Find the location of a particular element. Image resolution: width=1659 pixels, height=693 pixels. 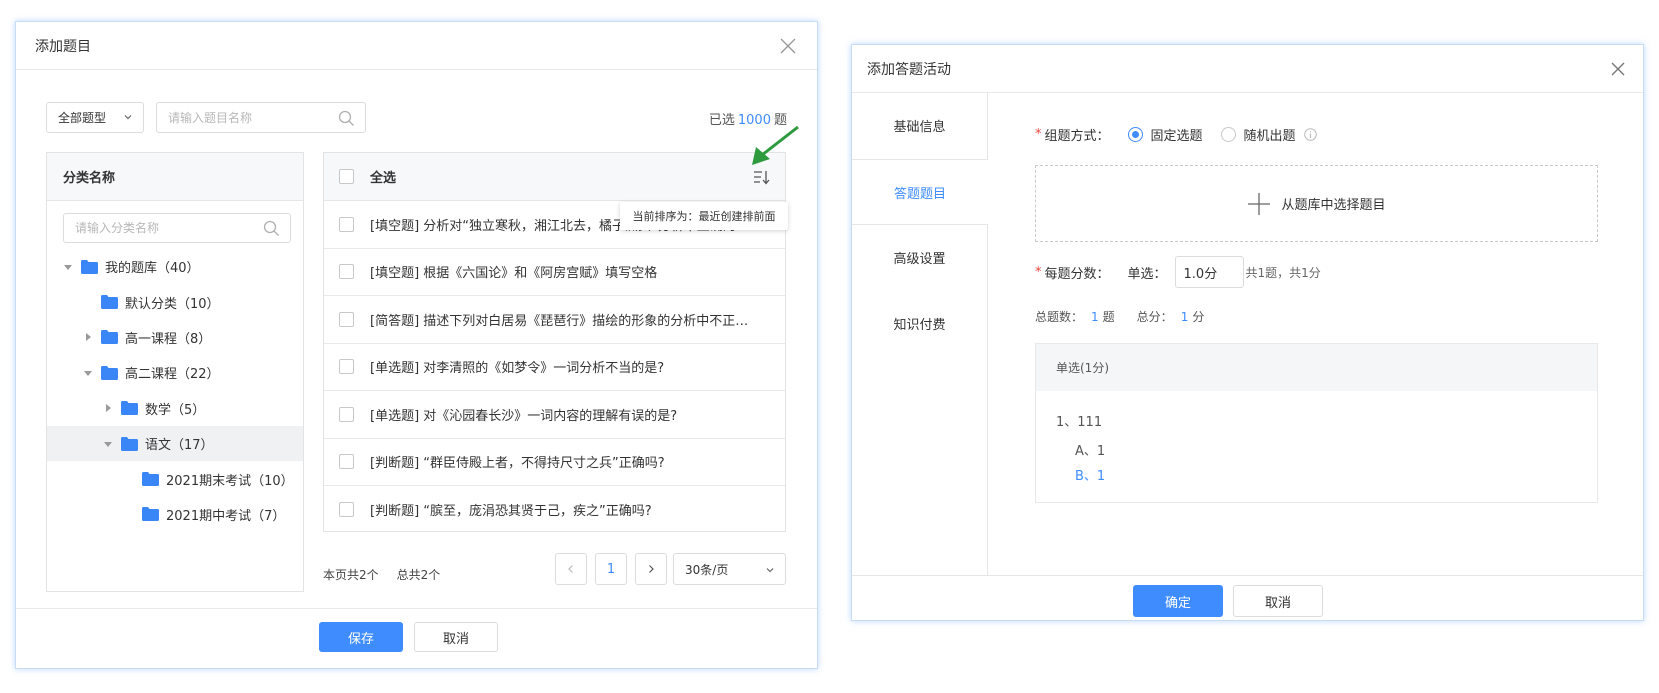

single-score-input: 1.0分 is located at coordinates (1209, 272).